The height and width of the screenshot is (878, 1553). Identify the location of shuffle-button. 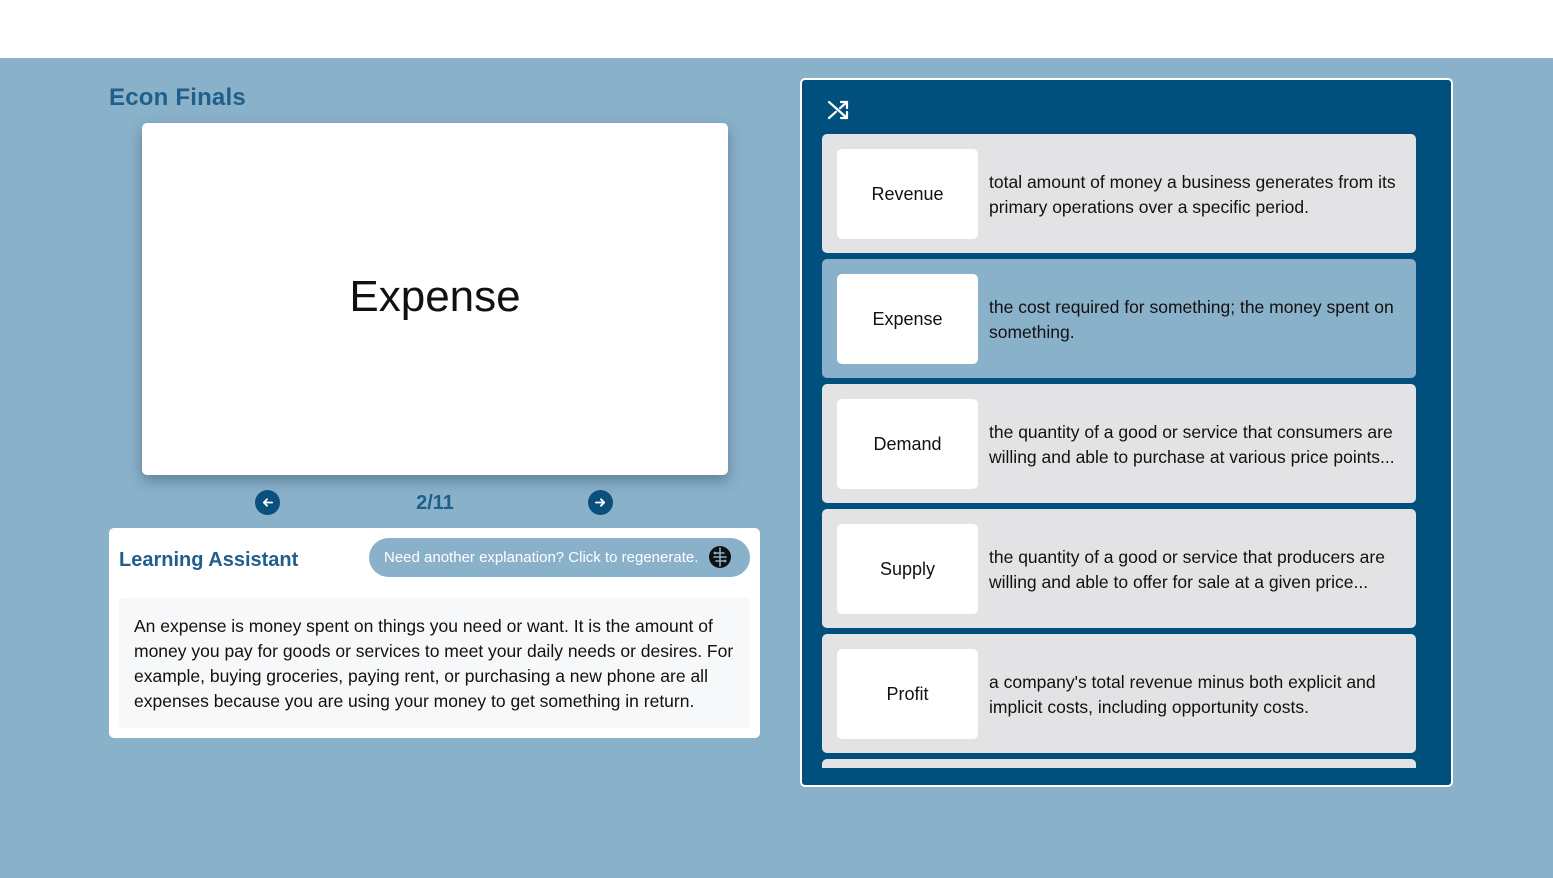
(838, 110).